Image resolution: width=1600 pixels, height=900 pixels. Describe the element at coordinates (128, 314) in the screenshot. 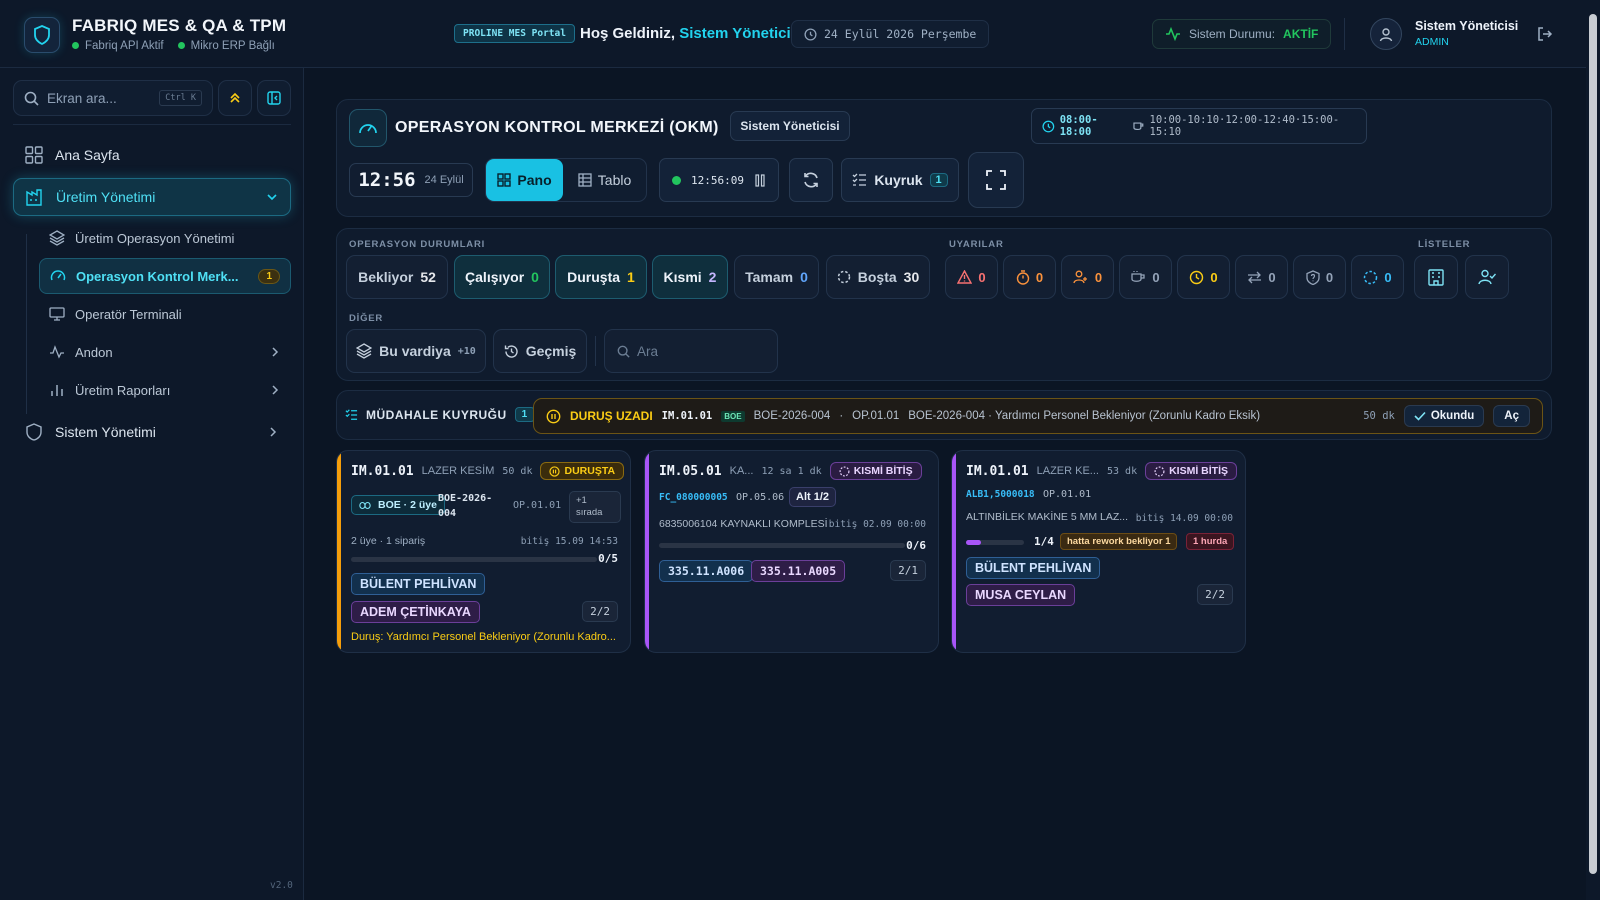

I see `subnav-label: Operatör Terminali` at that location.